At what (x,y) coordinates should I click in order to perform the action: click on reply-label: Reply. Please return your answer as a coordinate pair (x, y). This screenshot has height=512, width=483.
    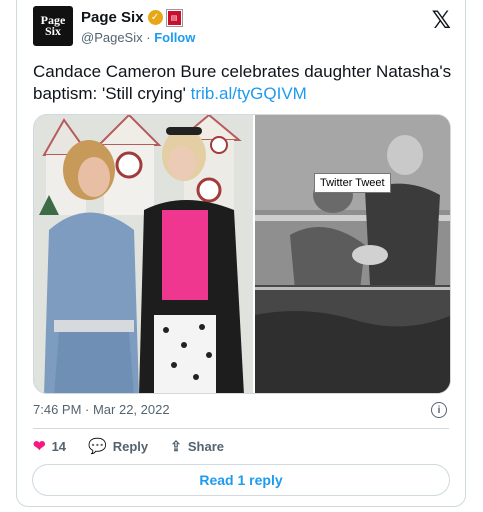
    Looking at the image, I should click on (130, 446).